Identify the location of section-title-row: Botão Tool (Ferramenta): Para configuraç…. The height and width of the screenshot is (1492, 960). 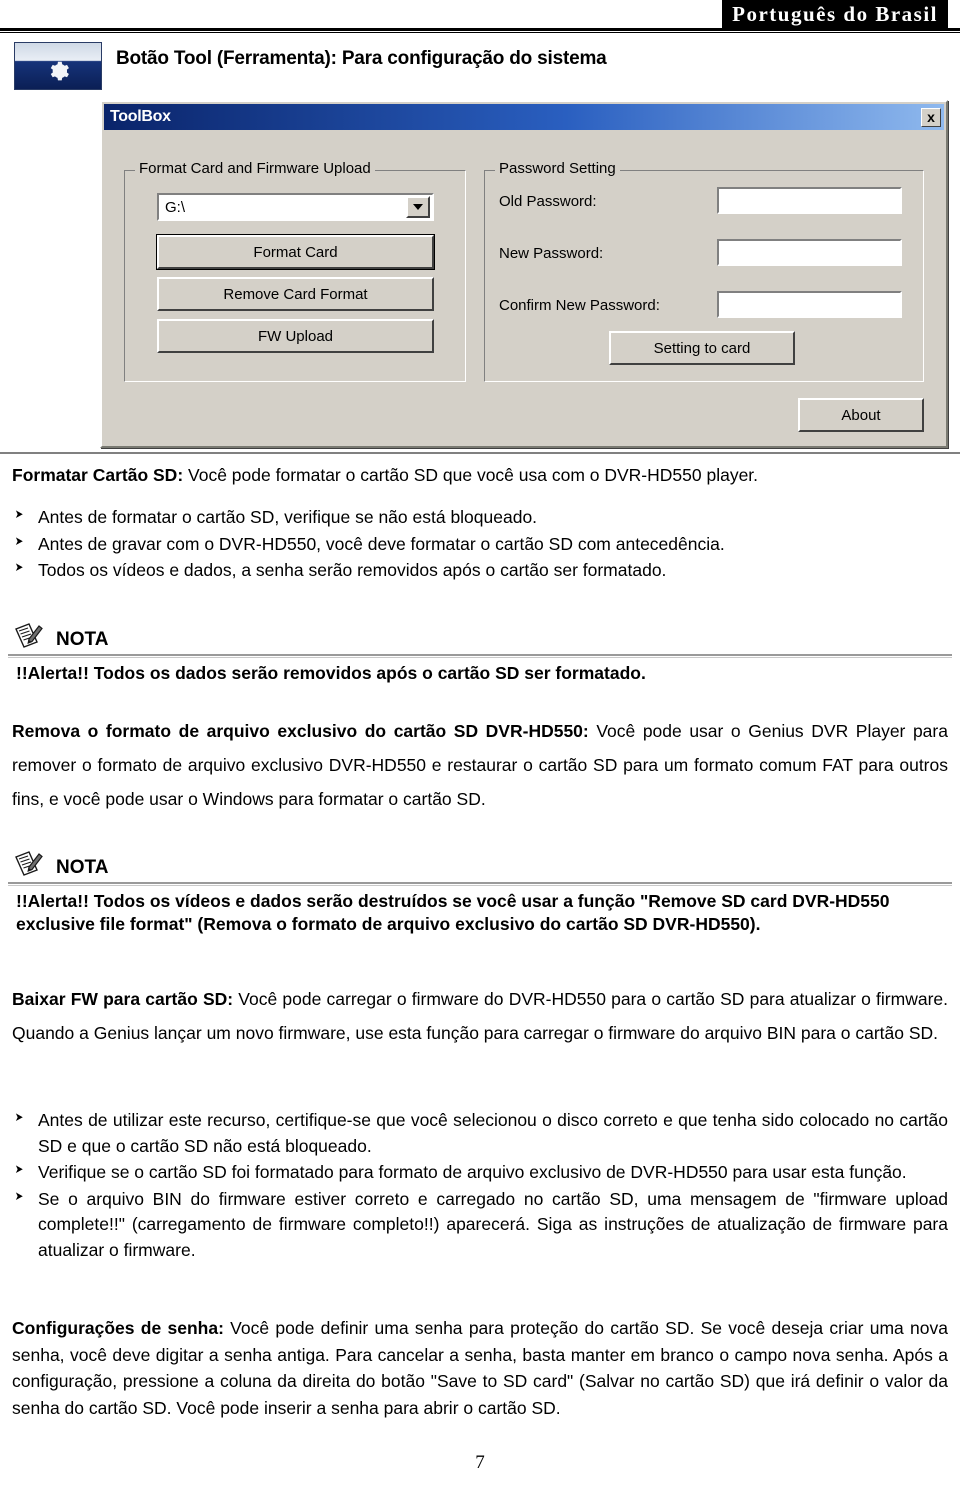
(480, 66).